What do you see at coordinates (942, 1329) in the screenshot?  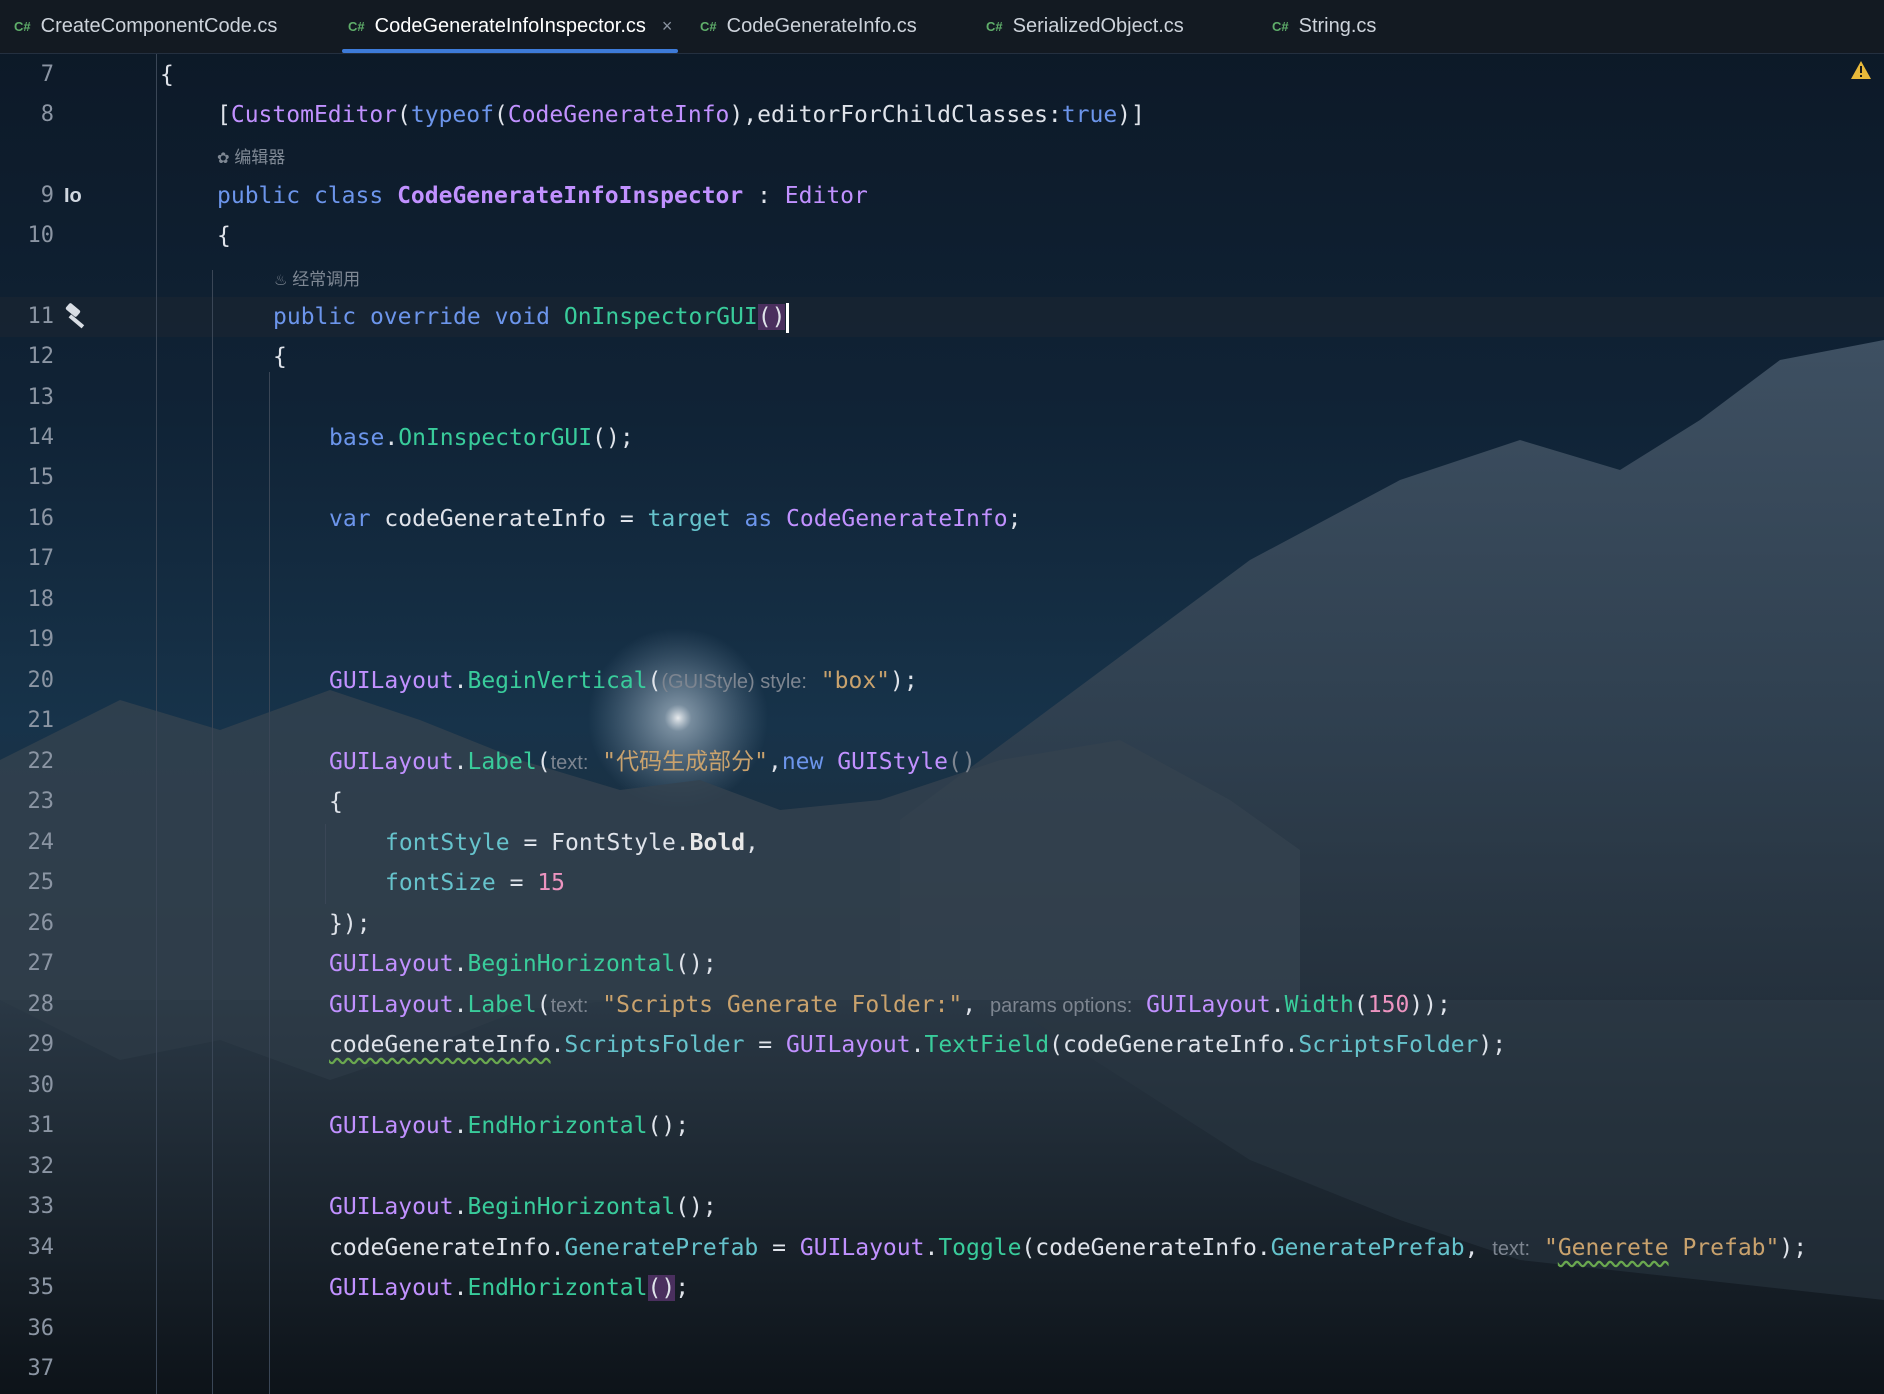 I see `code-line: 36` at bounding box center [942, 1329].